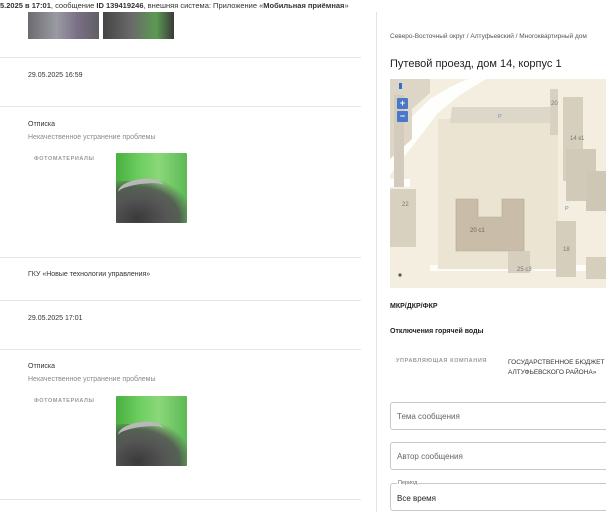 The image size is (606, 512). Describe the element at coordinates (552, 372) in the screenshot. I see `management-company-name-cont: АЛТУФЬЕВСКОГО РАЙОНА»` at that location.